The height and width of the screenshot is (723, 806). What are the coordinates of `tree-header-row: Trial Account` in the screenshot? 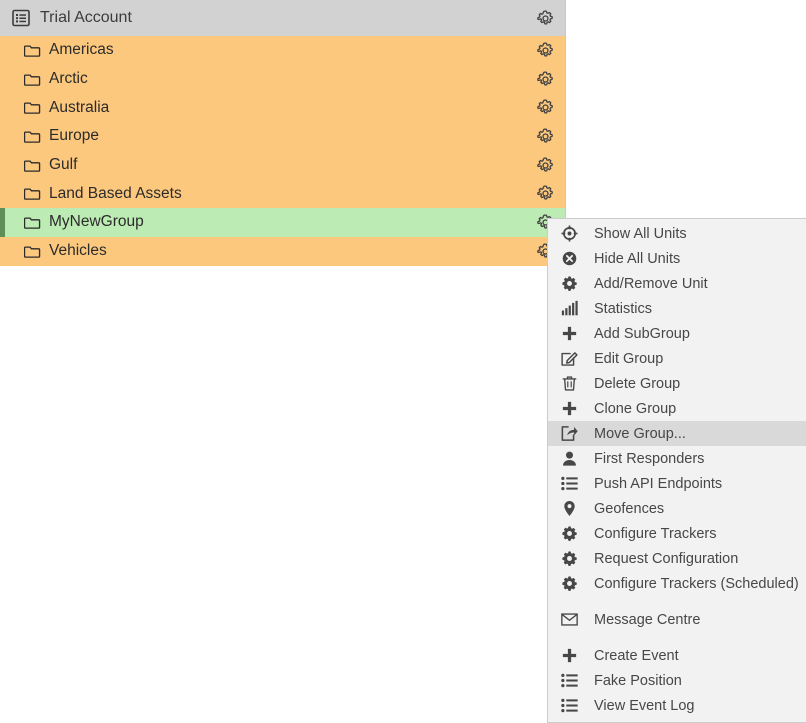 It's located at (282, 18).